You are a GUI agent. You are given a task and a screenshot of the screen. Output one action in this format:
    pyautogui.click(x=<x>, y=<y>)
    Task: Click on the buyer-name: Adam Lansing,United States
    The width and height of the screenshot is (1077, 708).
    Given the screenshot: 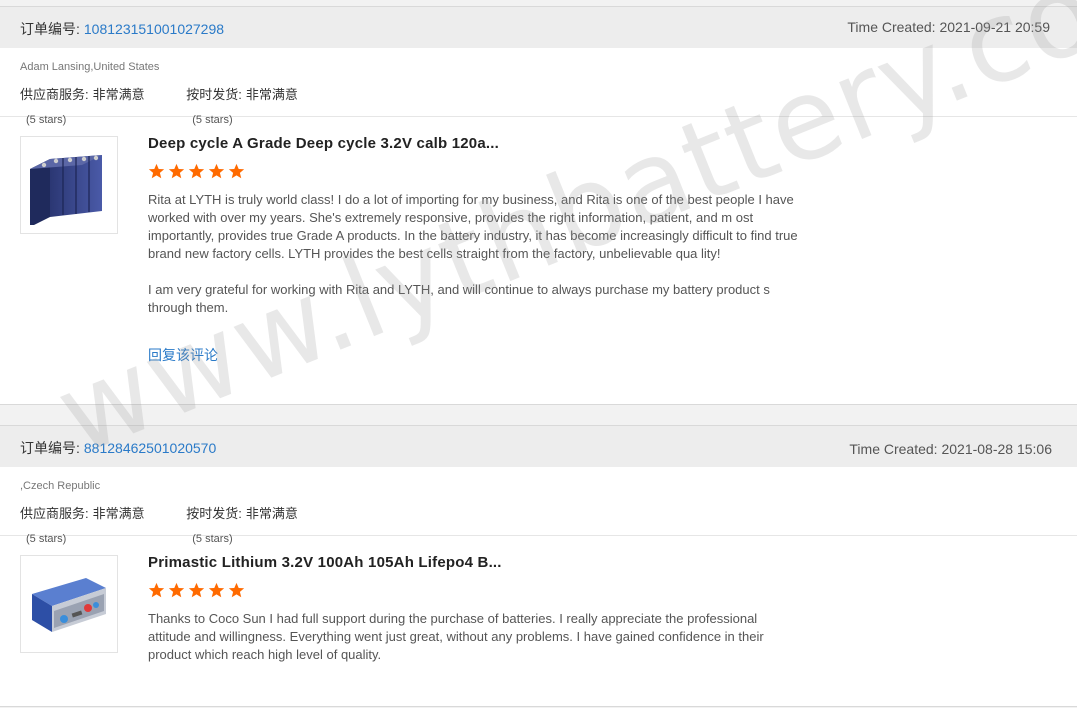 What is the action you would take?
    pyautogui.click(x=90, y=67)
    